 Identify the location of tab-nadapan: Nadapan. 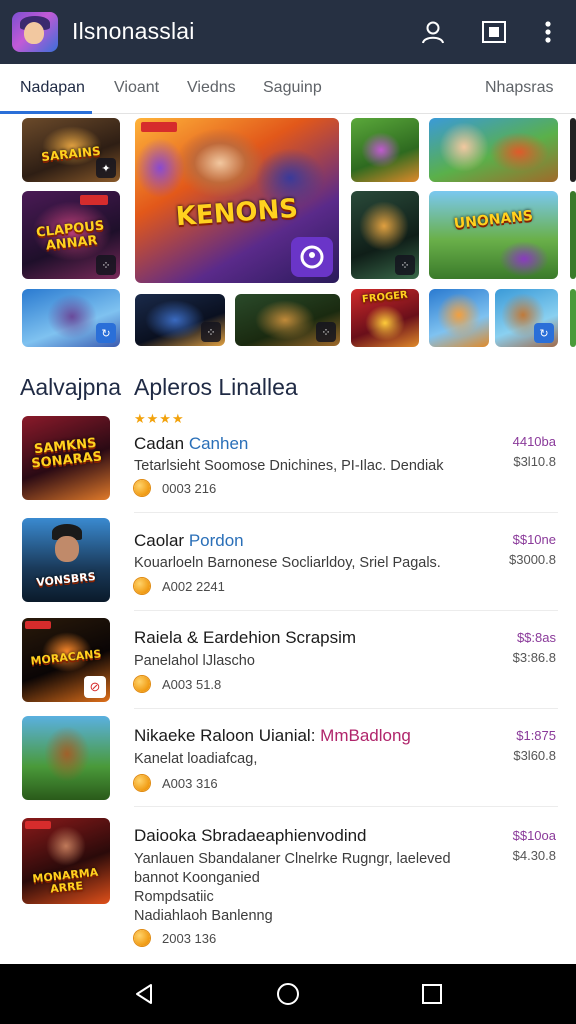
(52, 88).